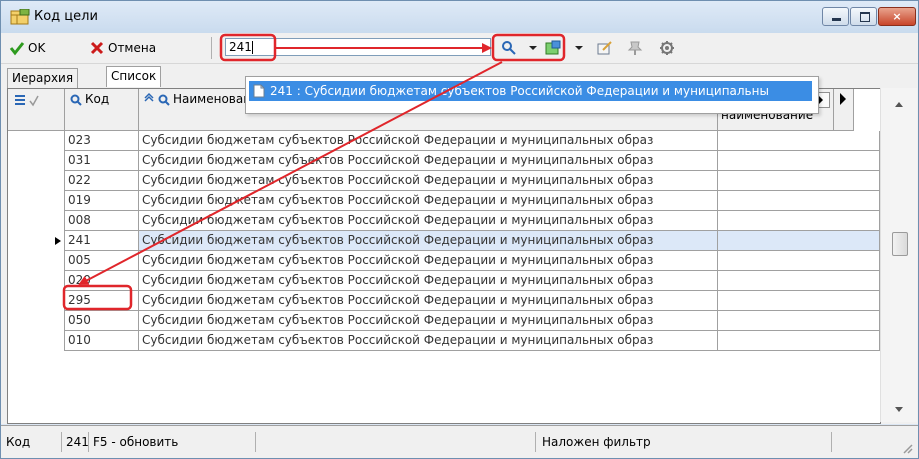  What do you see at coordinates (58, 241) in the screenshot?
I see `current-row-icon` at bounding box center [58, 241].